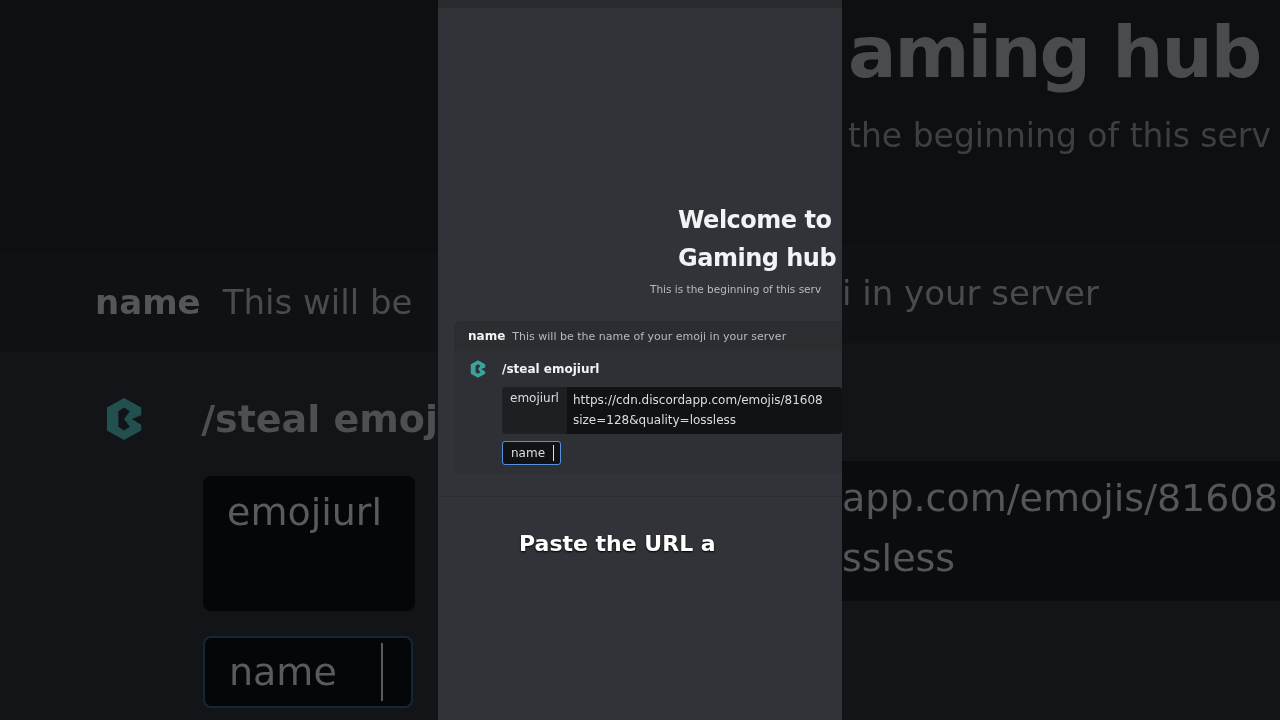 The width and height of the screenshot is (1280, 720). Describe the element at coordinates (319, 419) in the screenshot. I see `command-name: /steal emoj` at that location.